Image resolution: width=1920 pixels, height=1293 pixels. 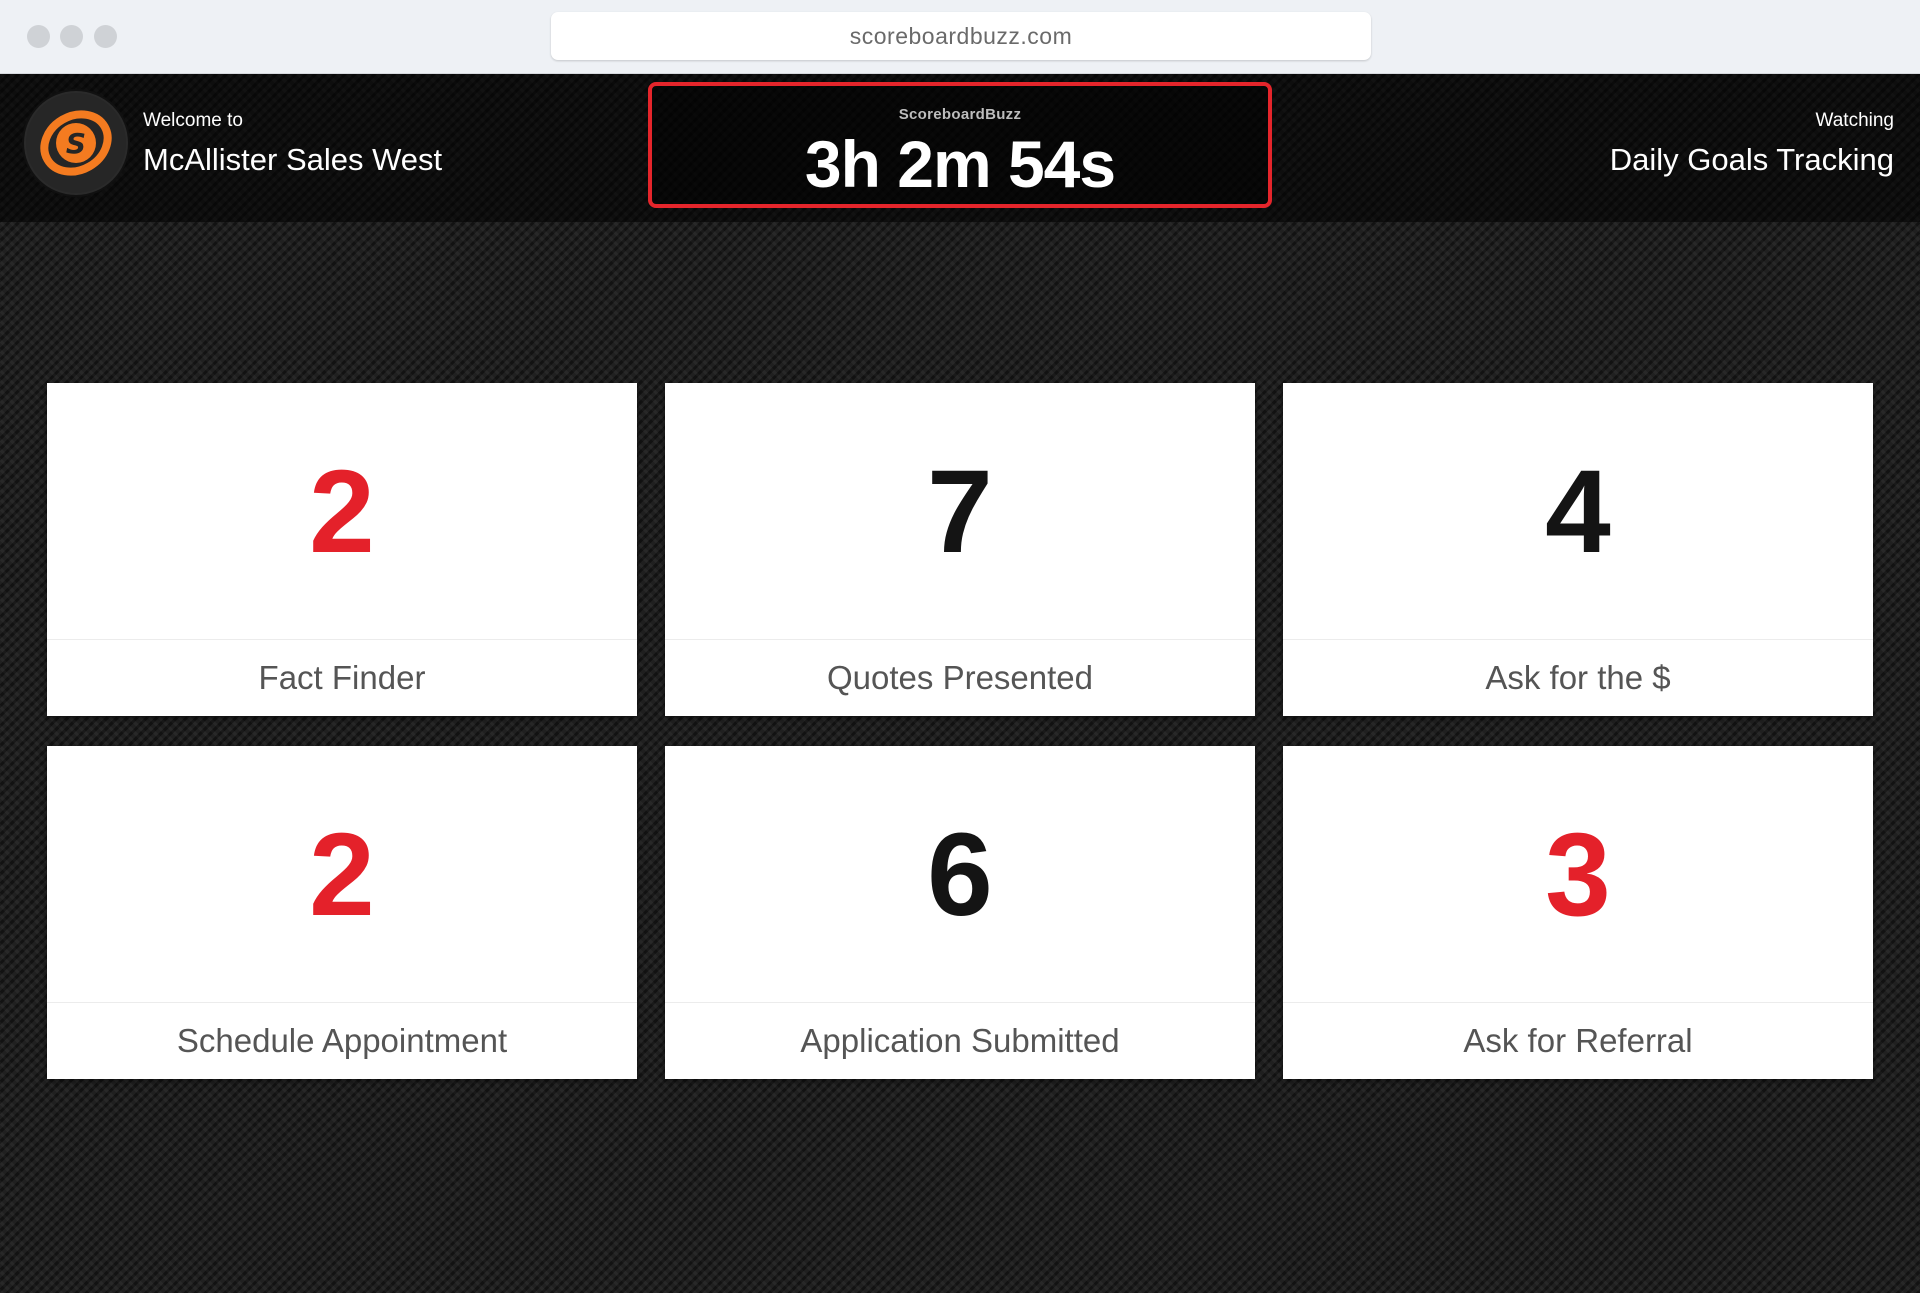 What do you see at coordinates (960, 164) in the screenshot?
I see `timer-value: 3h 2m 54s` at bounding box center [960, 164].